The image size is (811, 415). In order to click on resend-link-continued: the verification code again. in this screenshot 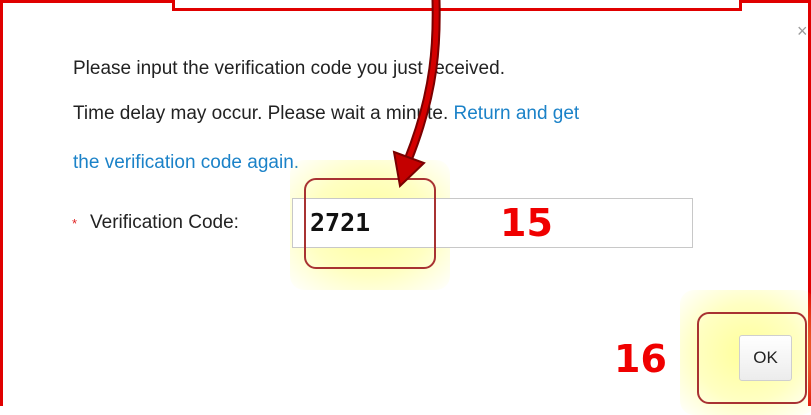, I will do `click(186, 163)`.